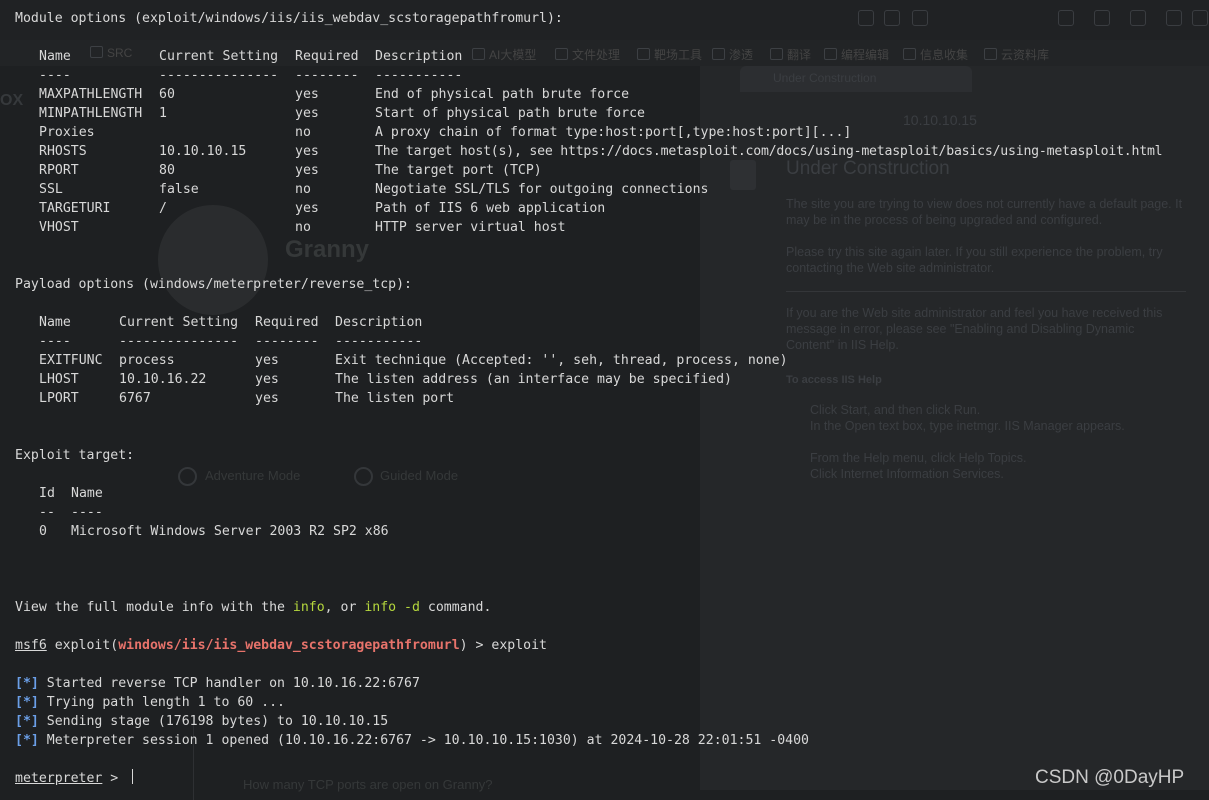 The height and width of the screenshot is (800, 1209). What do you see at coordinates (219, 56) in the screenshot?
I see `column-current-setting: Current Setting` at bounding box center [219, 56].